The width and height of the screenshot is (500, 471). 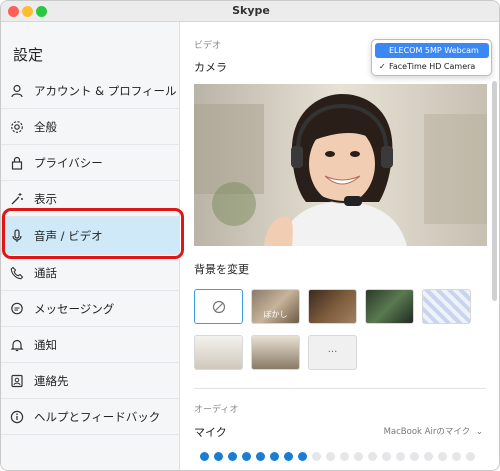 I want to click on gear-icon, so click(x=17, y=127).